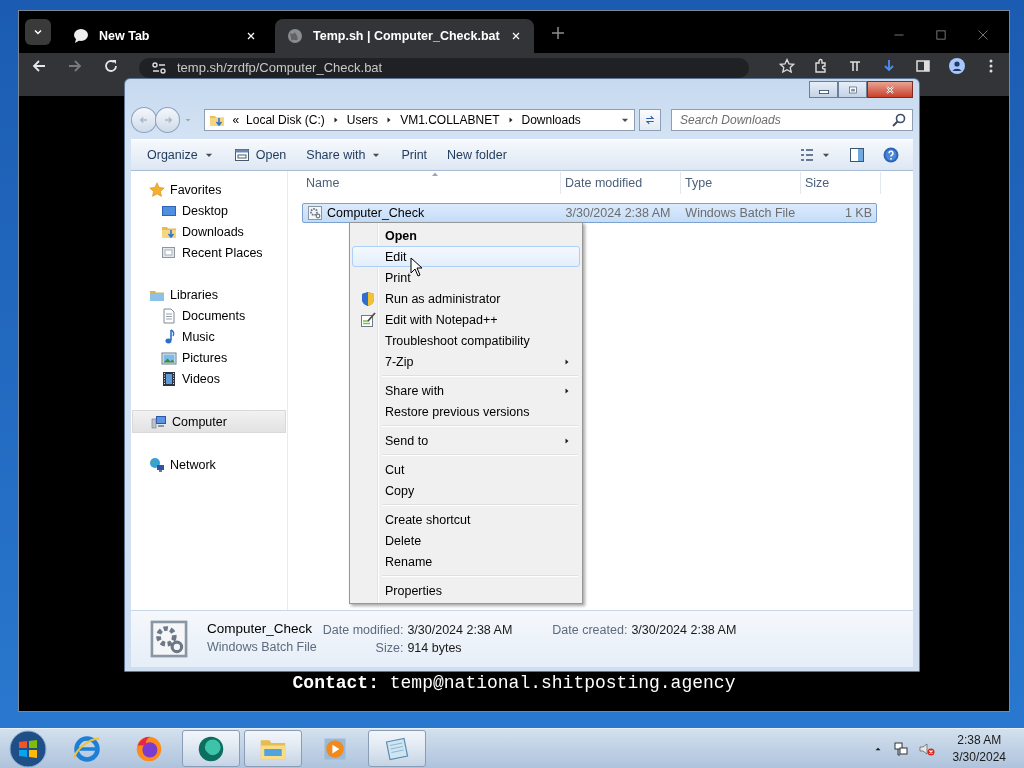 The image size is (1024, 768). What do you see at coordinates (209, 252) in the screenshot?
I see `nav-item: Recent Places` at bounding box center [209, 252].